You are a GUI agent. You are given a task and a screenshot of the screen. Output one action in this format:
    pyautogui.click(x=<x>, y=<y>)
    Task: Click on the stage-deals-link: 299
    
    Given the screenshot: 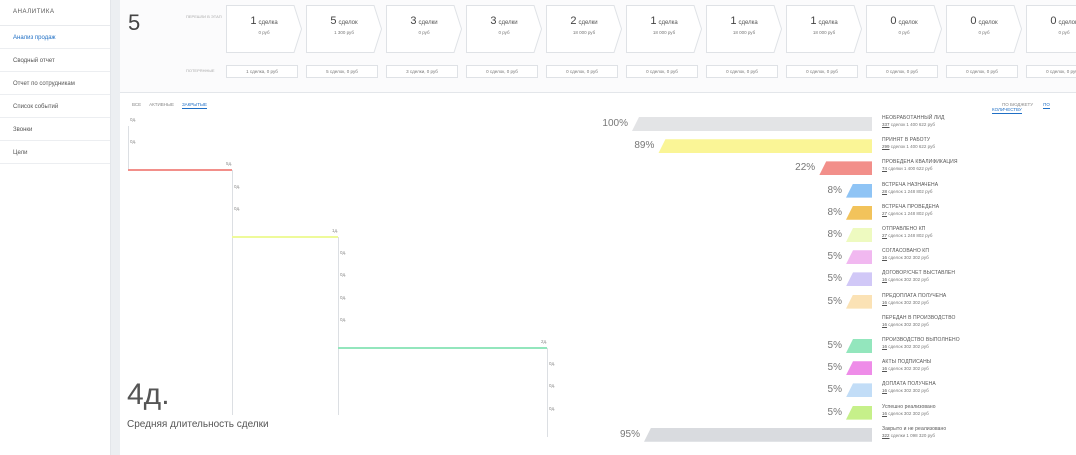 What is the action you would take?
    pyautogui.click(x=886, y=146)
    